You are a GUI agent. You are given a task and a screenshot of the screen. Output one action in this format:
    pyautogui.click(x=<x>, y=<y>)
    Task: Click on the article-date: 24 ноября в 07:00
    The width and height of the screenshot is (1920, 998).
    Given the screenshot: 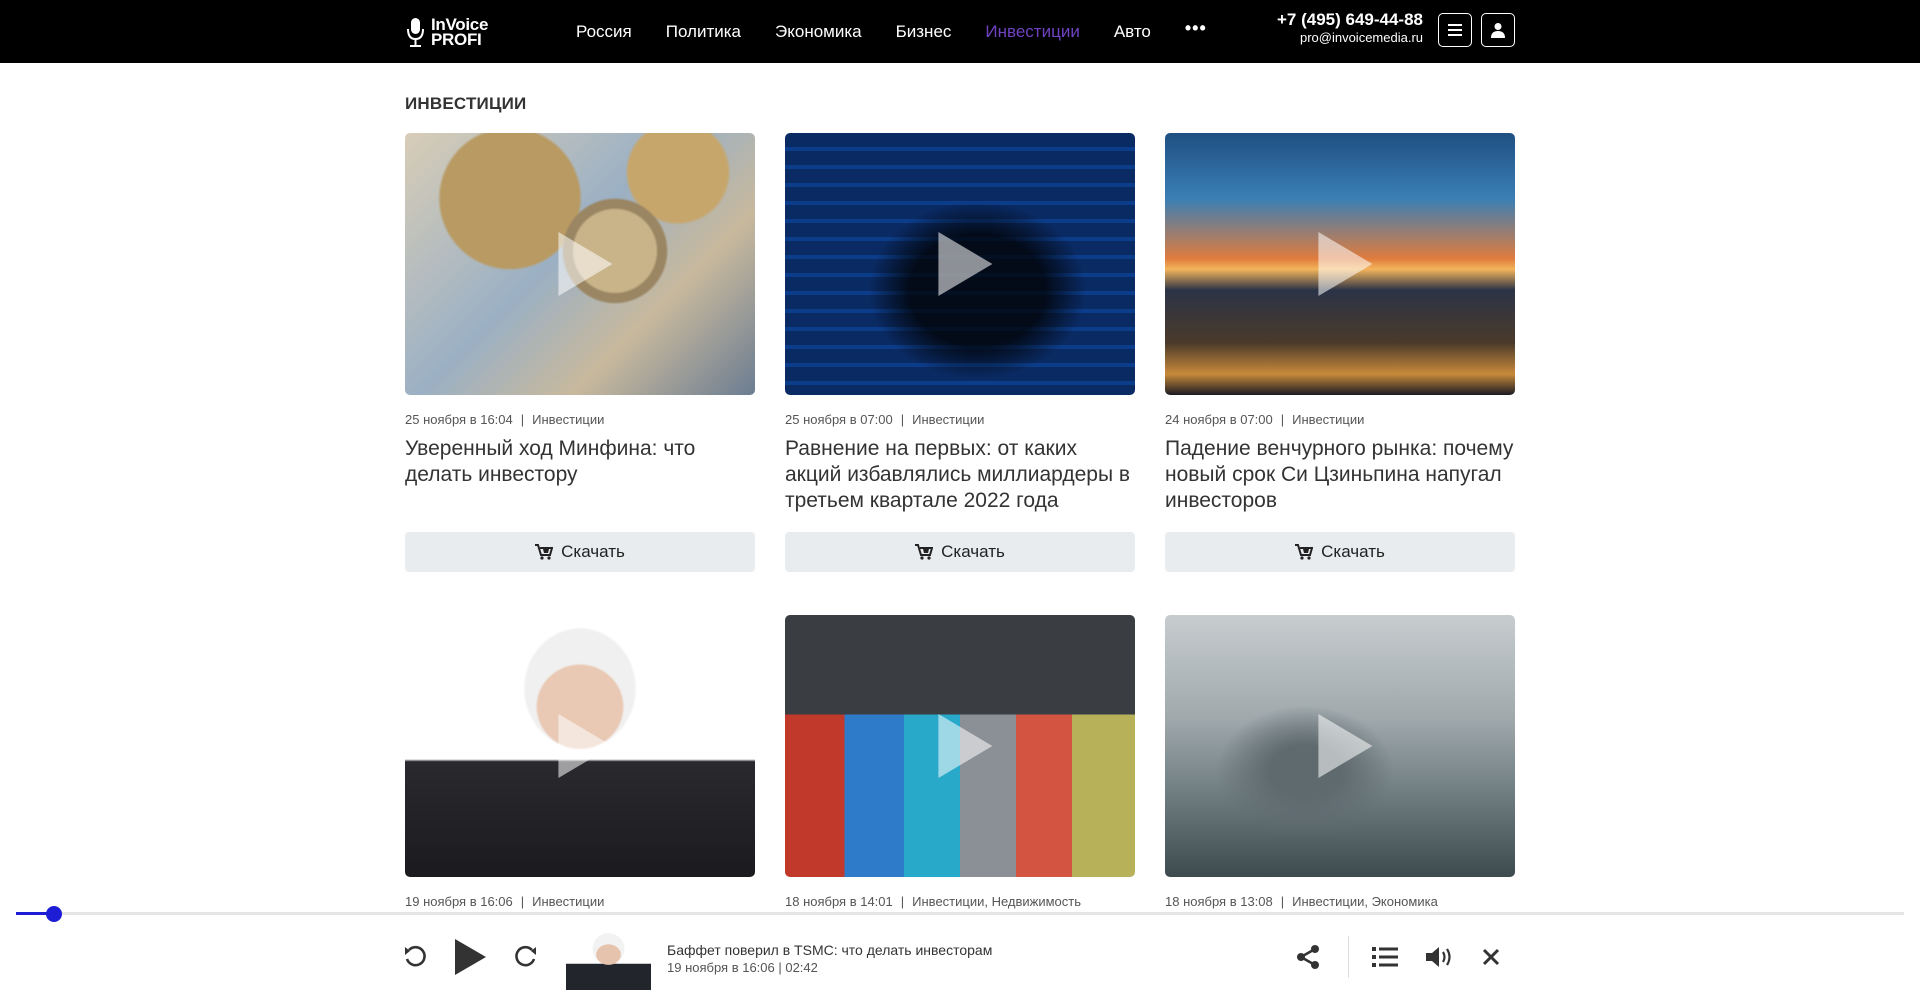 What is the action you would take?
    pyautogui.click(x=1219, y=419)
    